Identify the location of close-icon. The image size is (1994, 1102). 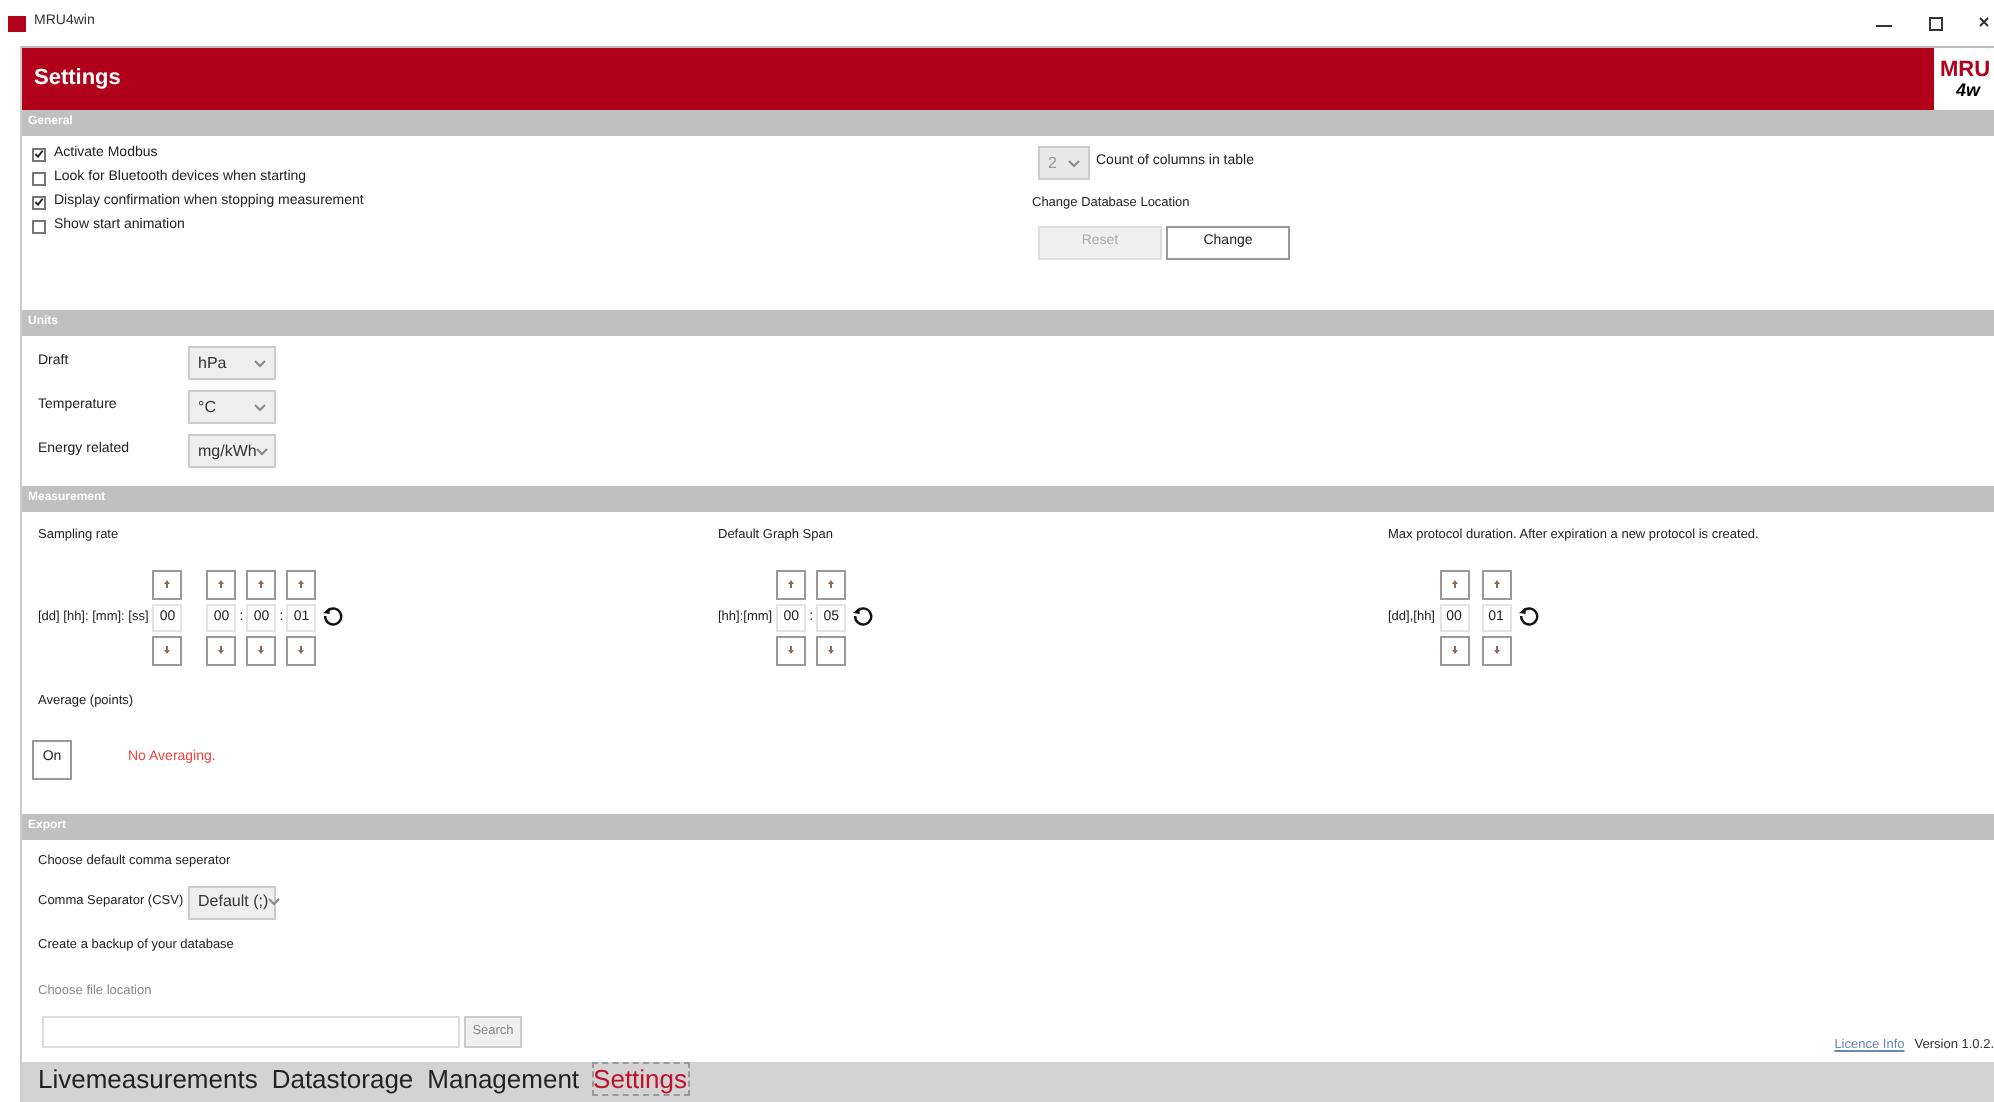
(1984, 23).